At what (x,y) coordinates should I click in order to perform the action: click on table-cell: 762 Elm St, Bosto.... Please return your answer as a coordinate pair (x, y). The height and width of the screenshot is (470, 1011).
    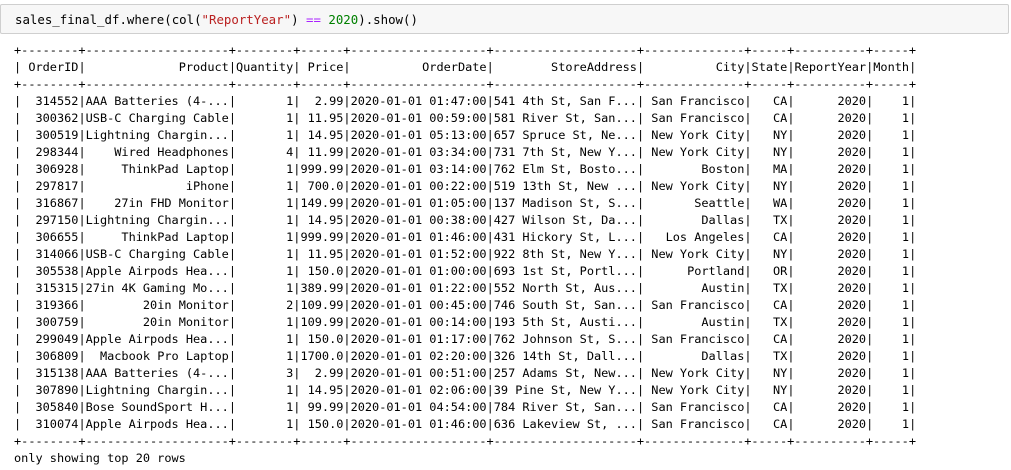
    Looking at the image, I should click on (565, 169).